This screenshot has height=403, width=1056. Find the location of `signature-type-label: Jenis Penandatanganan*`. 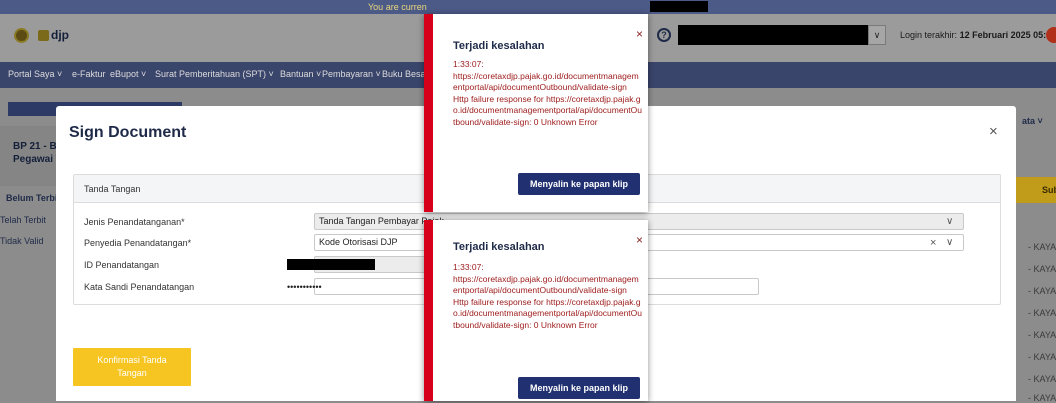

signature-type-label: Jenis Penandatanganan* is located at coordinates (134, 222).